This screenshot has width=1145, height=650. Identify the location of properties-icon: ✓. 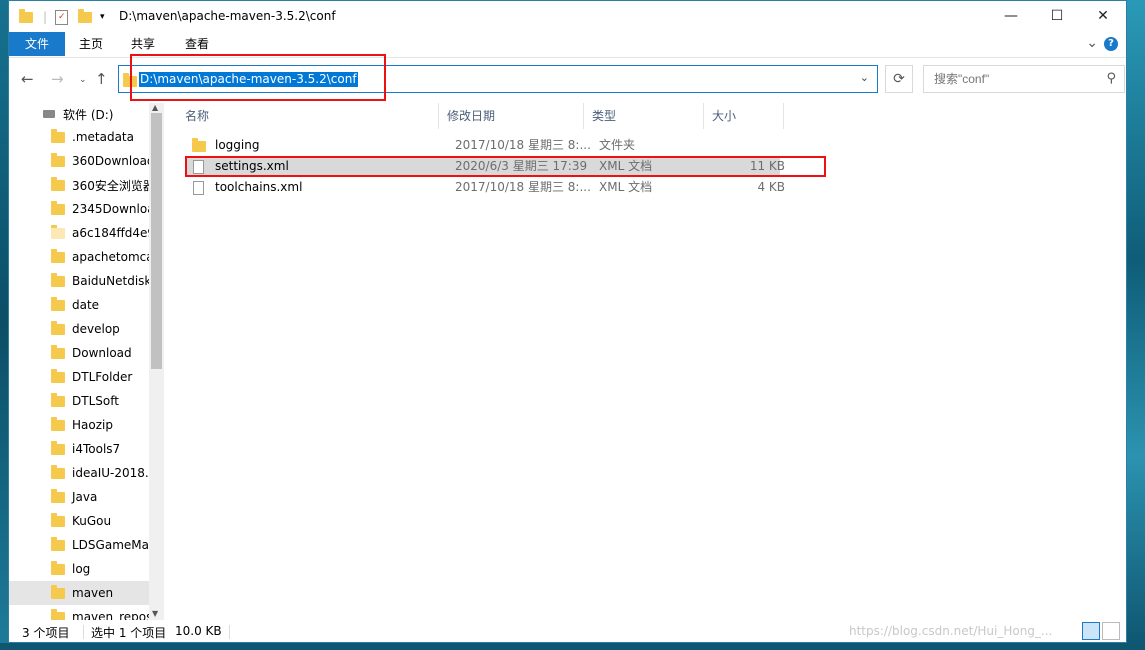
(62, 17).